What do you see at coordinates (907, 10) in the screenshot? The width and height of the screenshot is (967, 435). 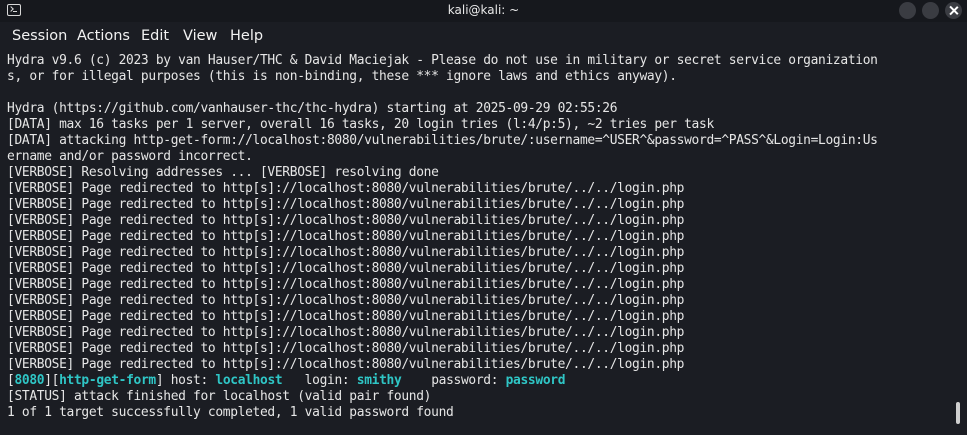 I see `minimize-icon` at bounding box center [907, 10].